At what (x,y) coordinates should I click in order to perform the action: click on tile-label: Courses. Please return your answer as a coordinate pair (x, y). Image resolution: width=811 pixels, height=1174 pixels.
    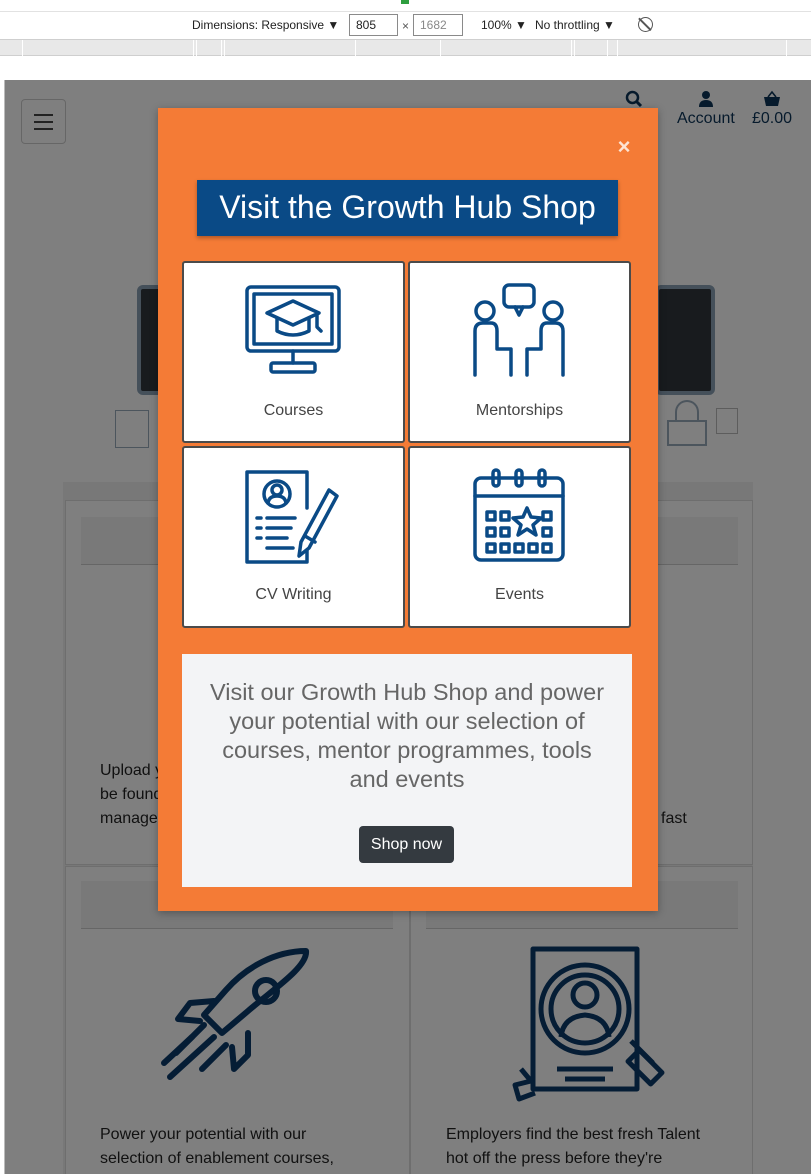
    Looking at the image, I should click on (293, 410).